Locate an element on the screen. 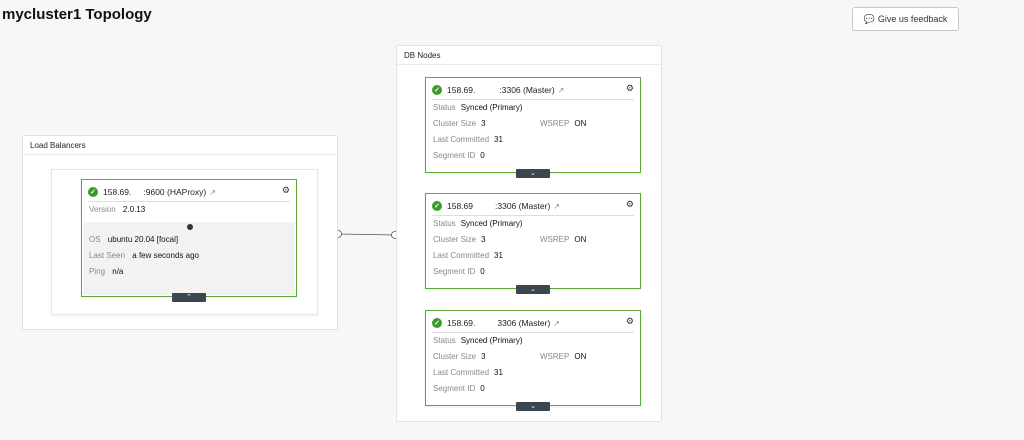  lb-to-db-wire is located at coordinates (366, 234).